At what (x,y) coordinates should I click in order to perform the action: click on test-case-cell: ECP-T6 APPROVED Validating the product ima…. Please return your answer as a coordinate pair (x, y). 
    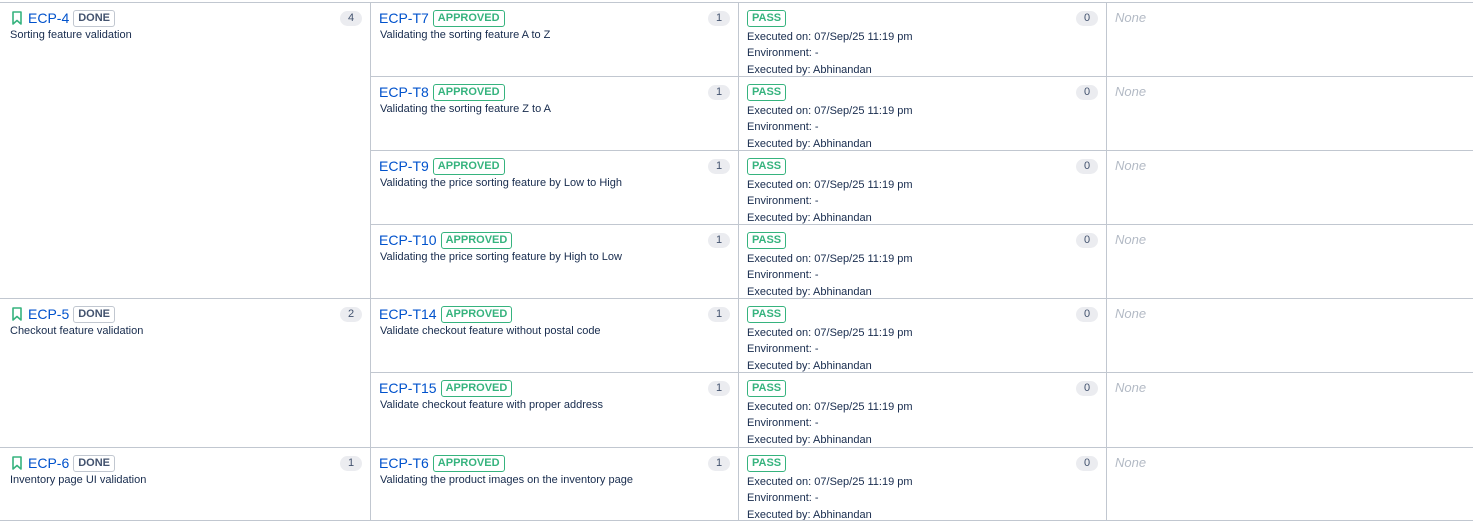
    Looking at the image, I should click on (554, 484).